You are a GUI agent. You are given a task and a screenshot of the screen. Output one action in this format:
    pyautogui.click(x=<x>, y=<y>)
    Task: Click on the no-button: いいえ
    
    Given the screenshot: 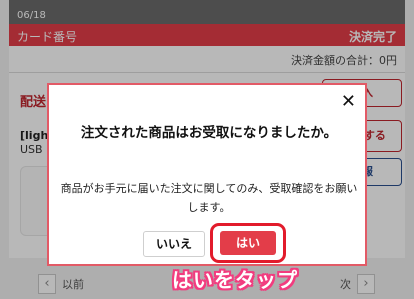 What is the action you would take?
    pyautogui.click(x=174, y=244)
    